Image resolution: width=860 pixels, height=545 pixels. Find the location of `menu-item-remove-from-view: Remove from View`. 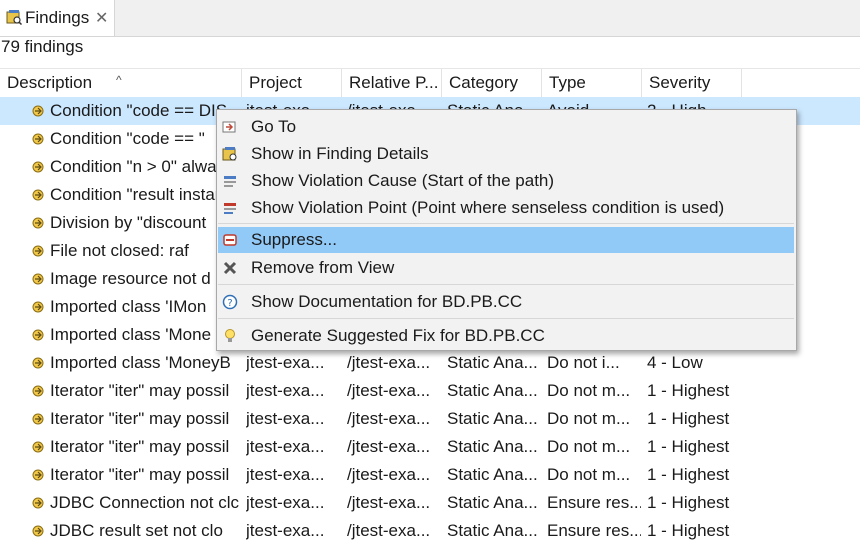

menu-item-remove-from-view: Remove from View is located at coordinates (506, 268).